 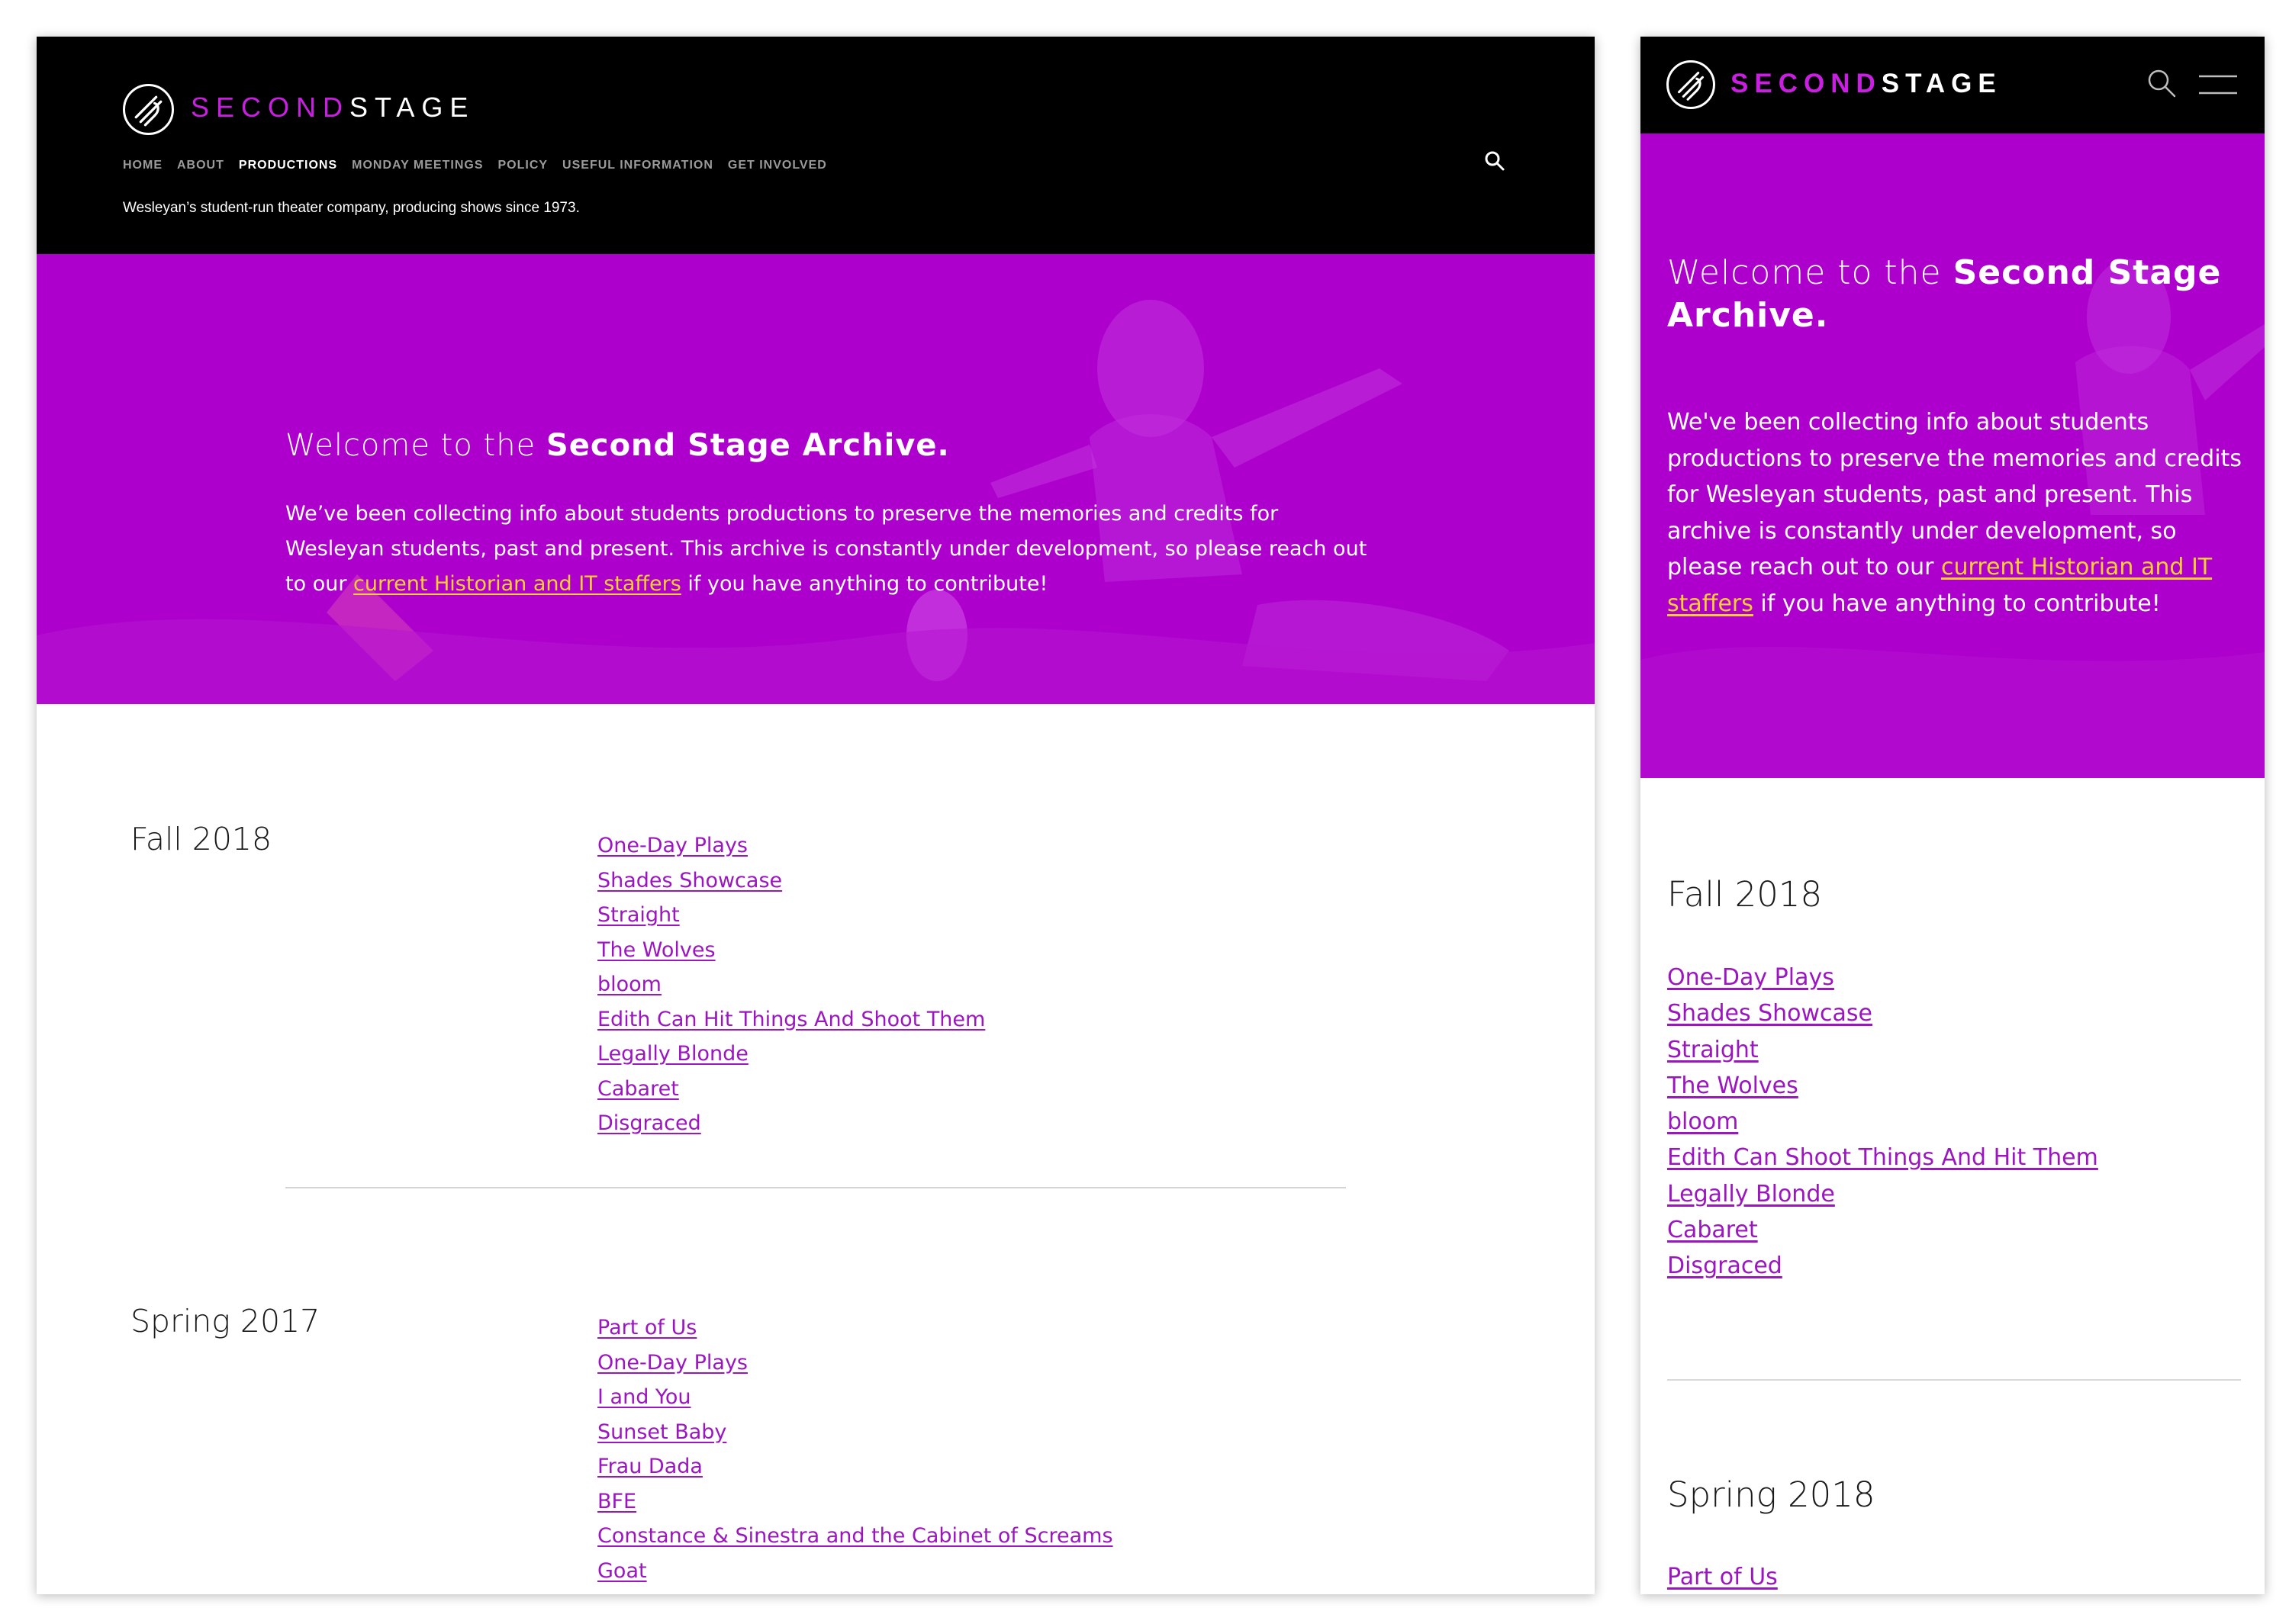 I want to click on nav-item-policy: POLICY, so click(x=522, y=165).